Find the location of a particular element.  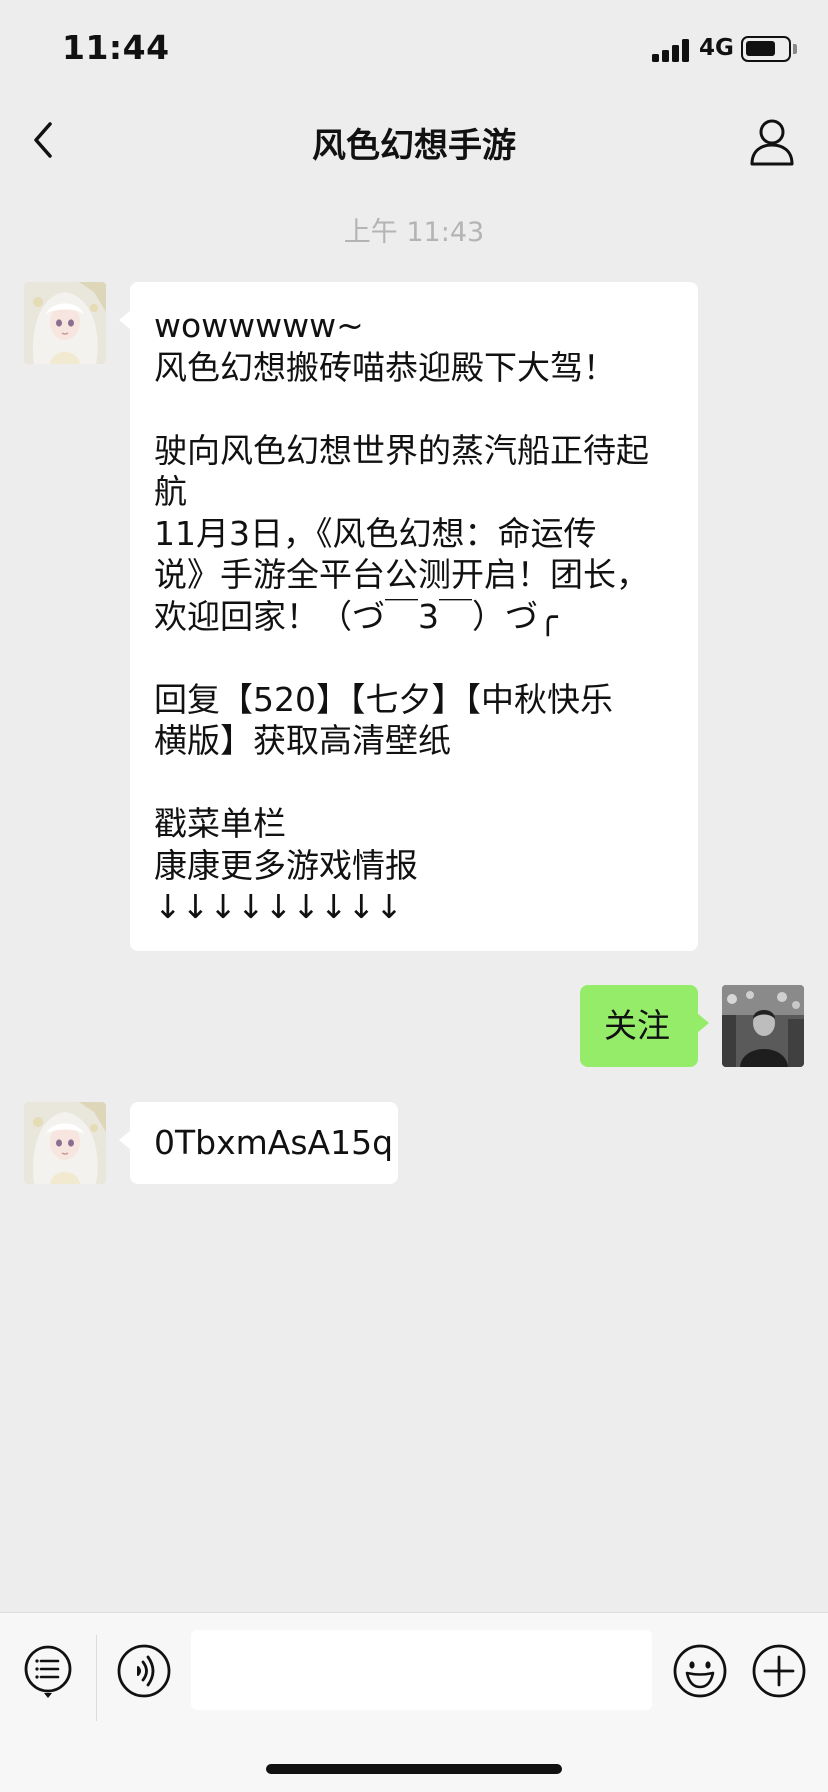

message-text-line: 11月3日，《风色幻想：命运传 is located at coordinates (375, 533).